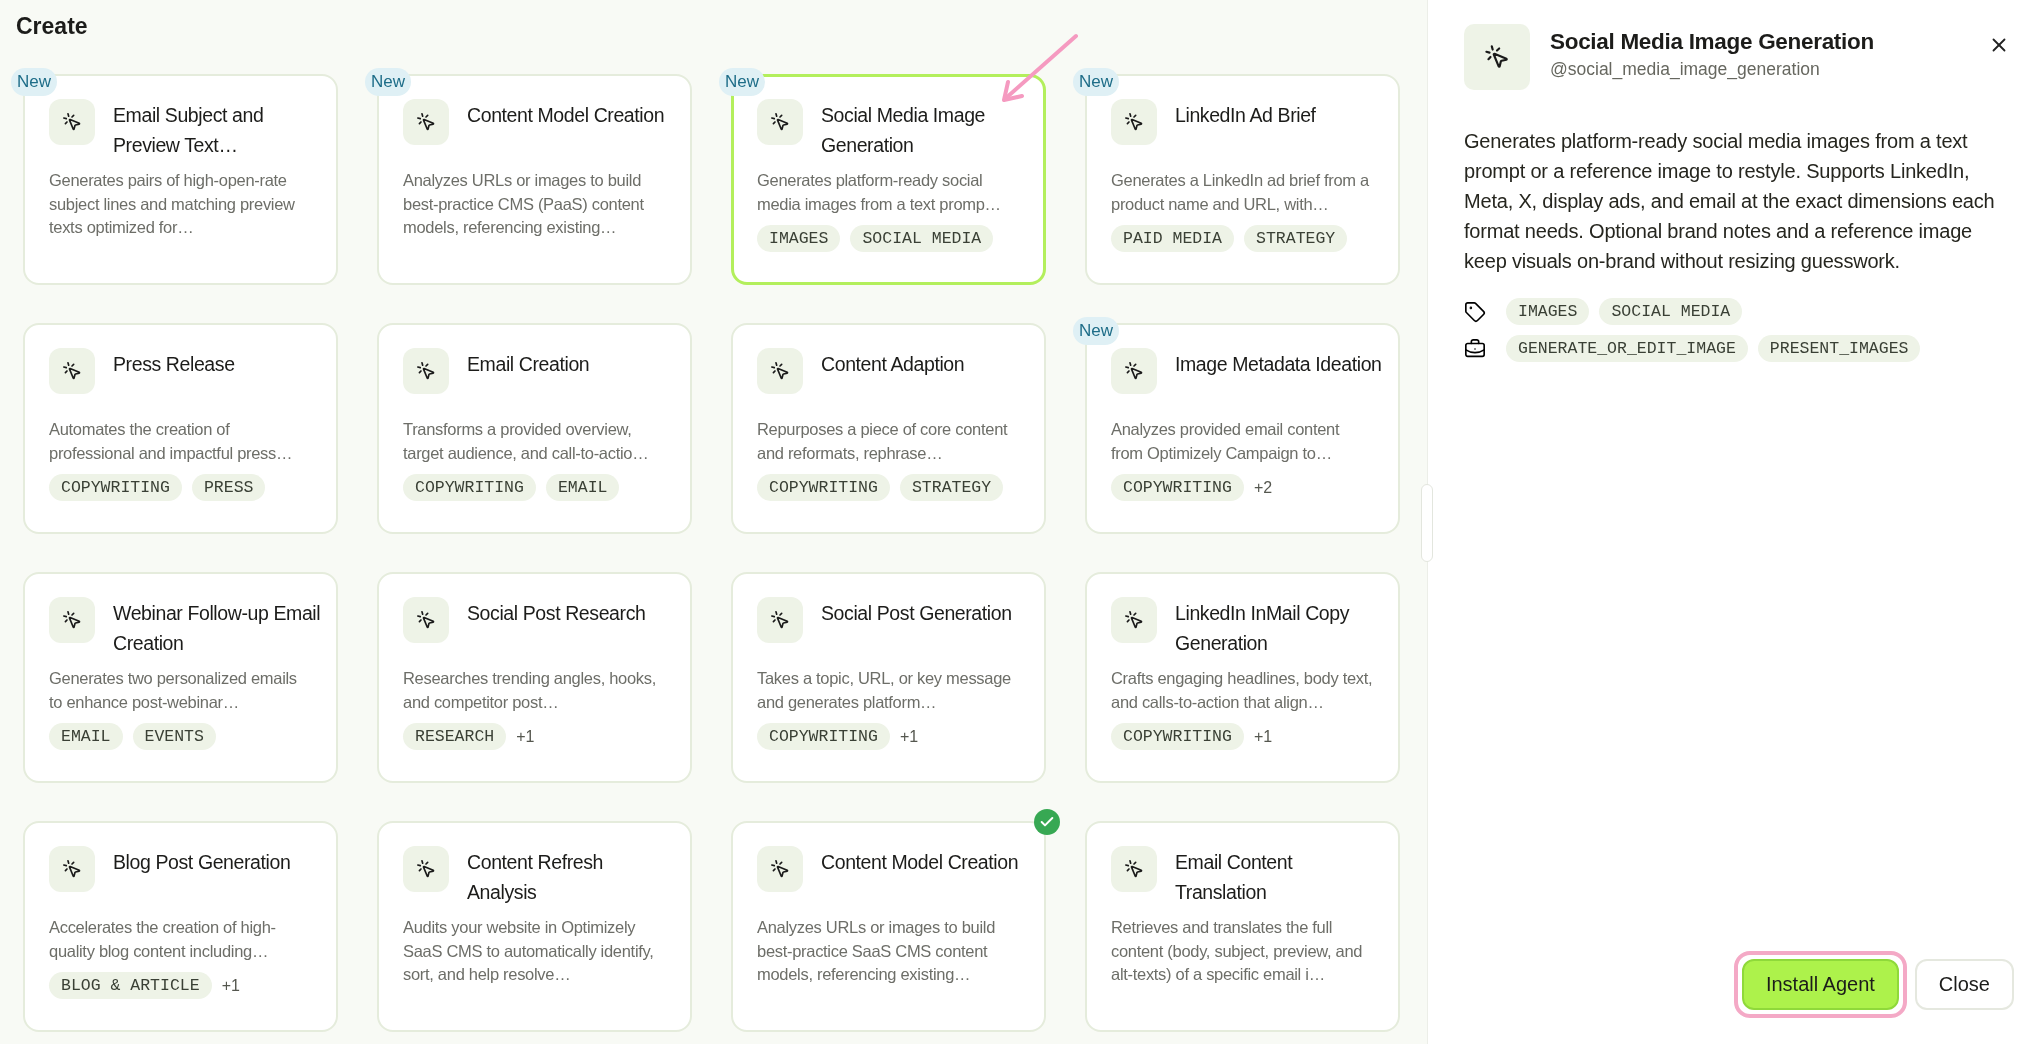 This screenshot has height=1044, width=2040. I want to click on card-title: Email Content Translation, so click(1234, 877).